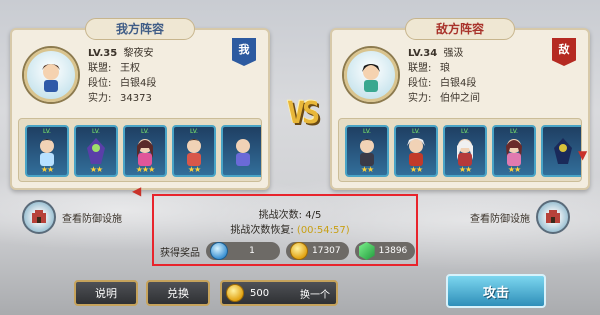 The height and width of the screenshot is (315, 600). What do you see at coordinates (244, 52) in the screenshot?
I see `ally-badge: 我` at bounding box center [244, 52].